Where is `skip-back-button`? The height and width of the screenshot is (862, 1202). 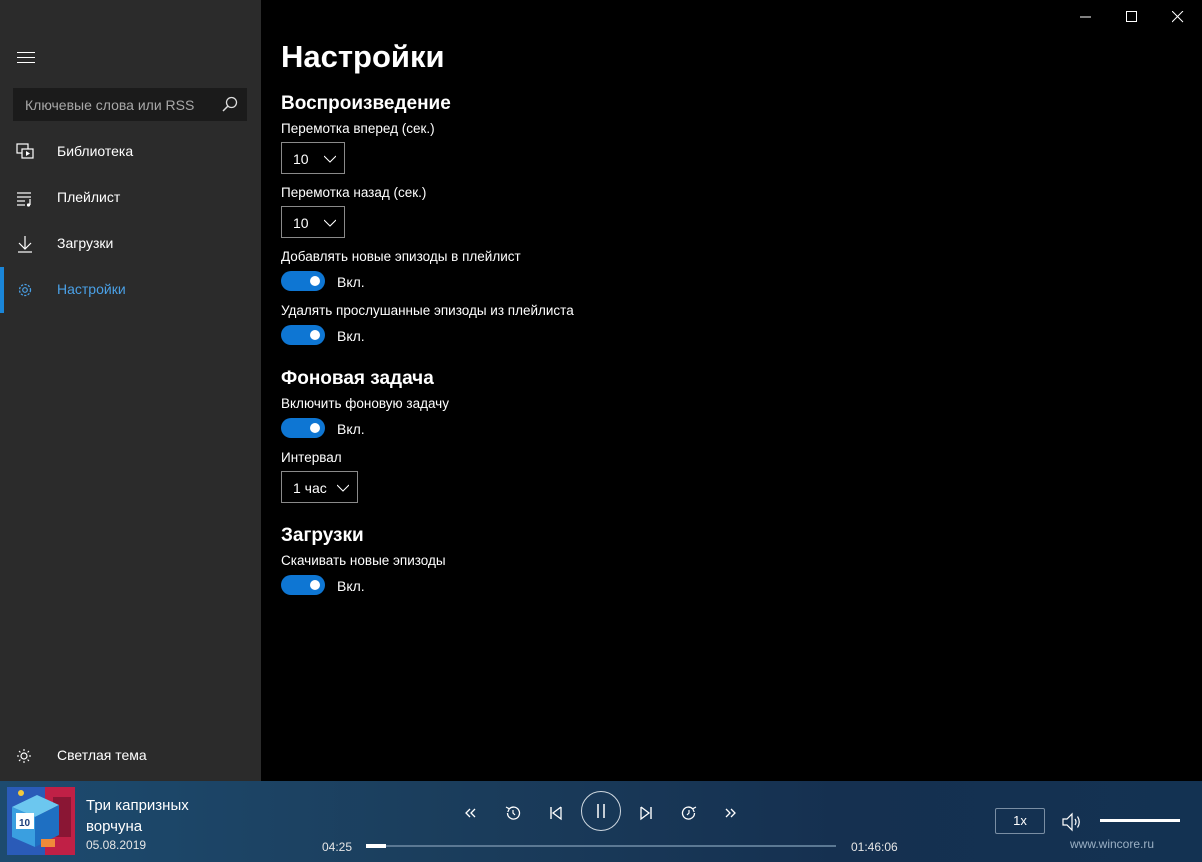 skip-back-button is located at coordinates (513, 813).